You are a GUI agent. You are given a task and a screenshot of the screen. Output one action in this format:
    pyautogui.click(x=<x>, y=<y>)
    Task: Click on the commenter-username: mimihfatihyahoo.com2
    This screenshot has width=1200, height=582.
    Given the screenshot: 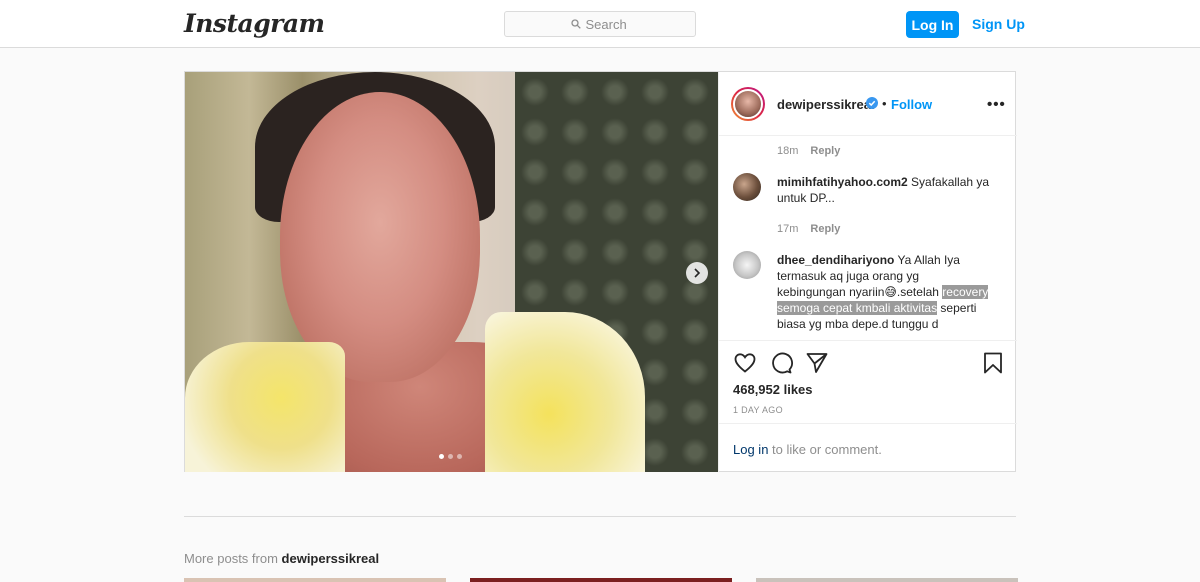 What is the action you would take?
    pyautogui.click(x=842, y=182)
    